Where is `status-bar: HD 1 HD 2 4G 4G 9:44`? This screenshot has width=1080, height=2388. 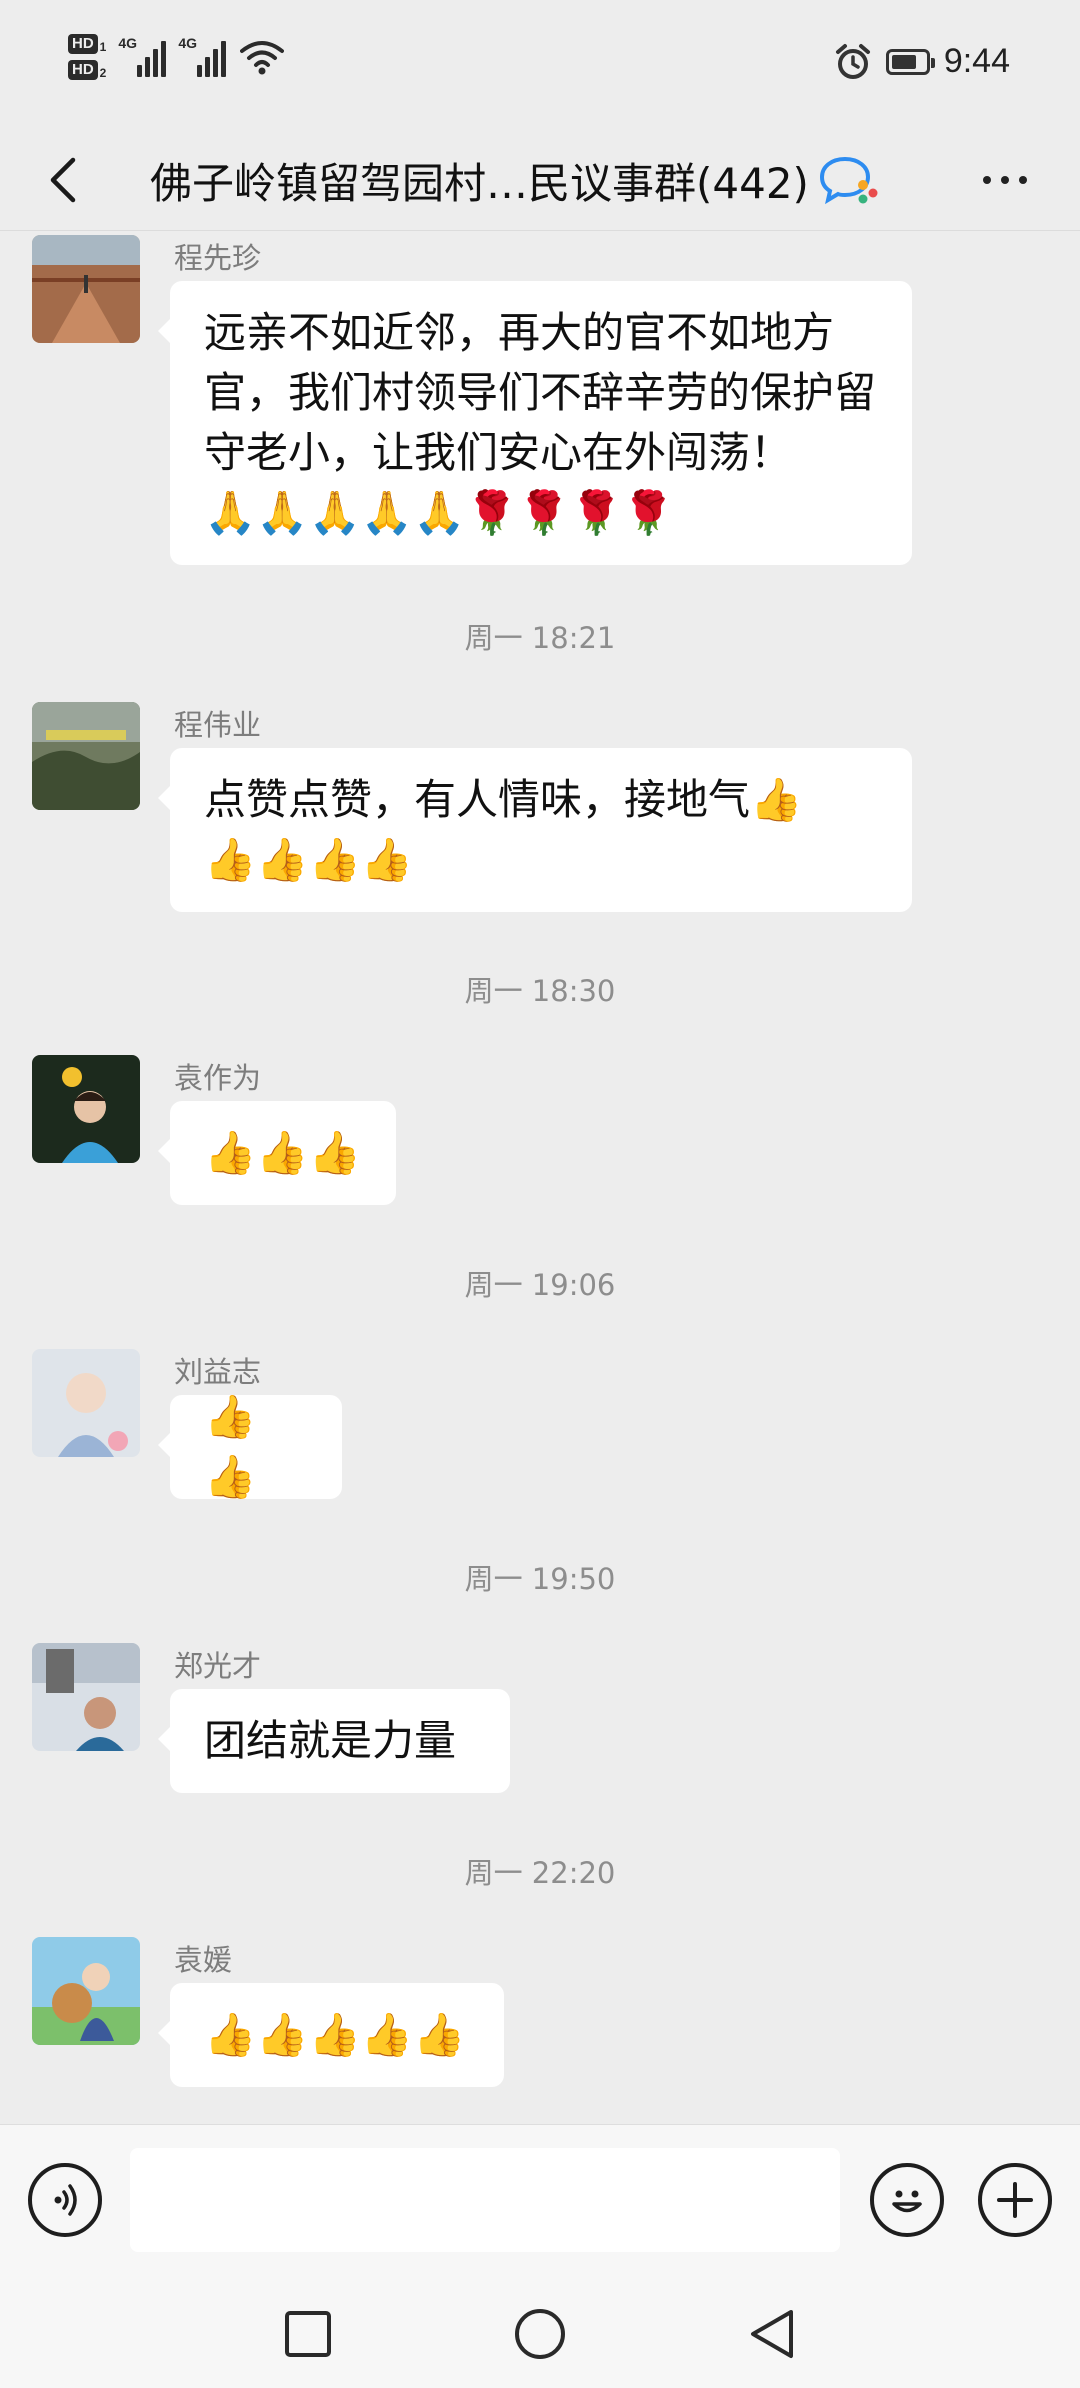 status-bar: HD 1 HD 2 4G 4G 9:44 is located at coordinates (540, 65).